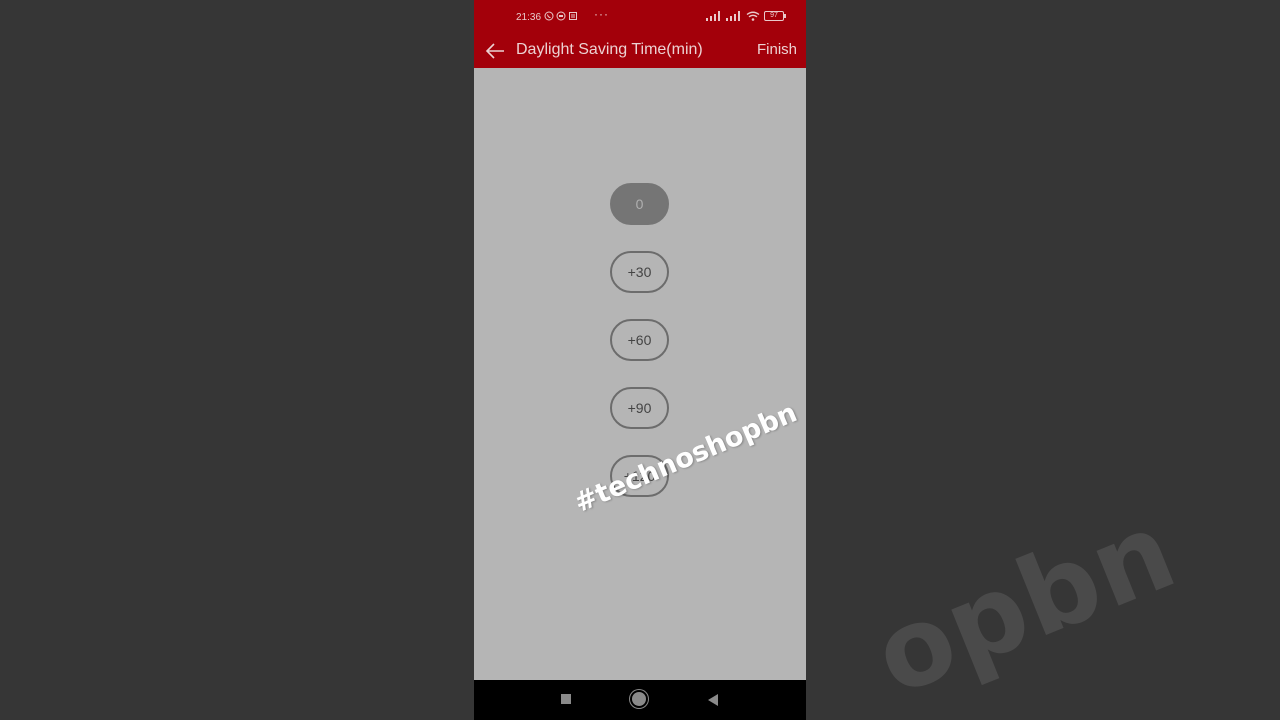 The height and width of the screenshot is (720, 1280). Describe the element at coordinates (777, 49) in the screenshot. I see `finish-button: Finish` at that location.